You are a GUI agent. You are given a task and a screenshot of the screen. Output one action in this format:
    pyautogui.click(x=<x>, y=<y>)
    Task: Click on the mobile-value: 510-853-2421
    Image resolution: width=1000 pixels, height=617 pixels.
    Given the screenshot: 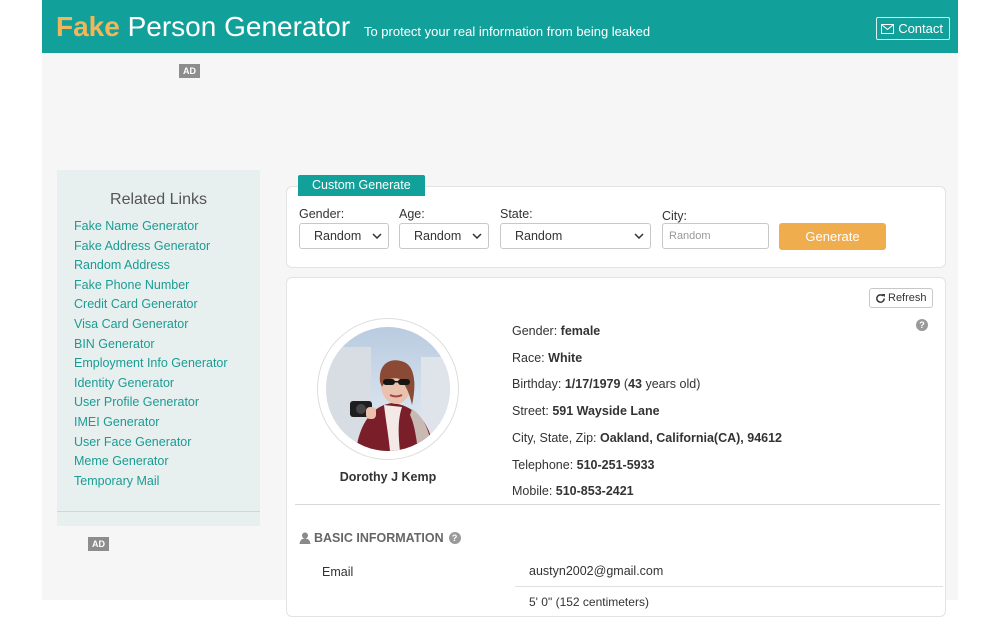 What is the action you would take?
    pyautogui.click(x=594, y=491)
    